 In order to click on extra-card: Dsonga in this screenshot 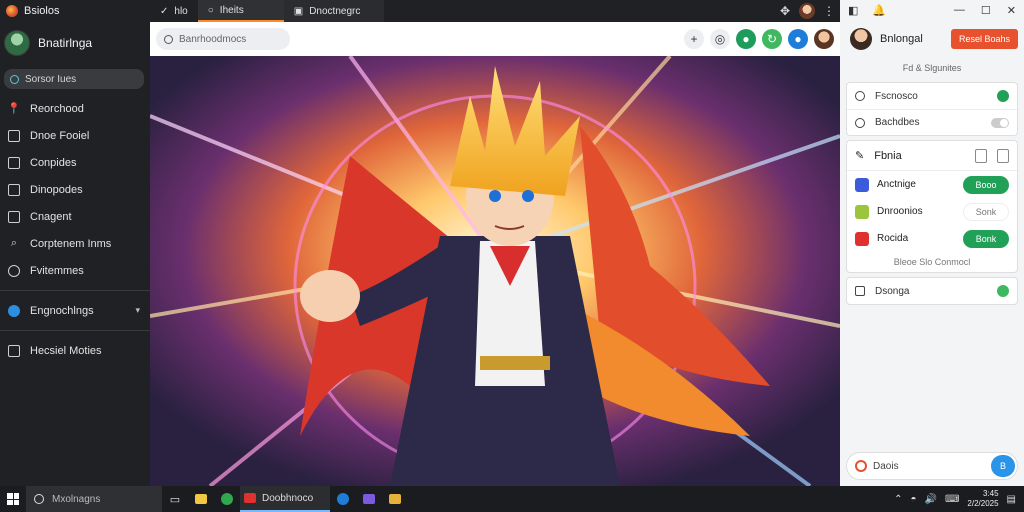, I will do `click(932, 291)`.